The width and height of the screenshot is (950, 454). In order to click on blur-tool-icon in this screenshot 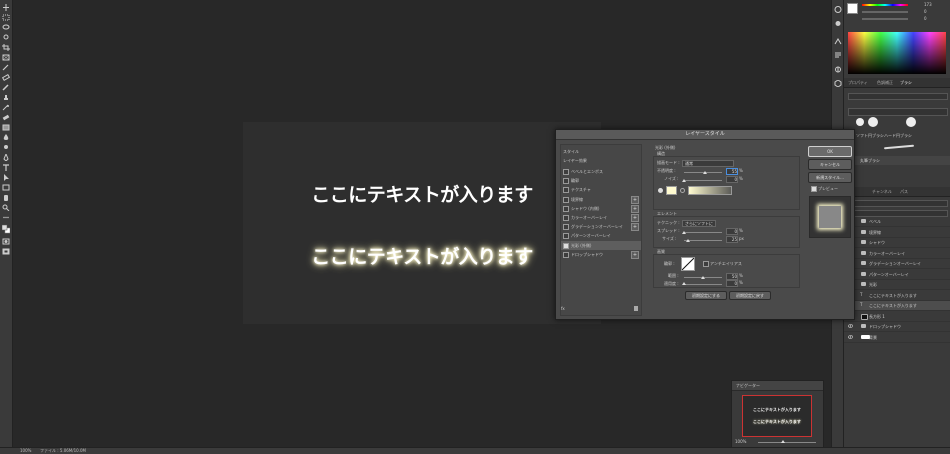, I will do `click(6, 137)`.